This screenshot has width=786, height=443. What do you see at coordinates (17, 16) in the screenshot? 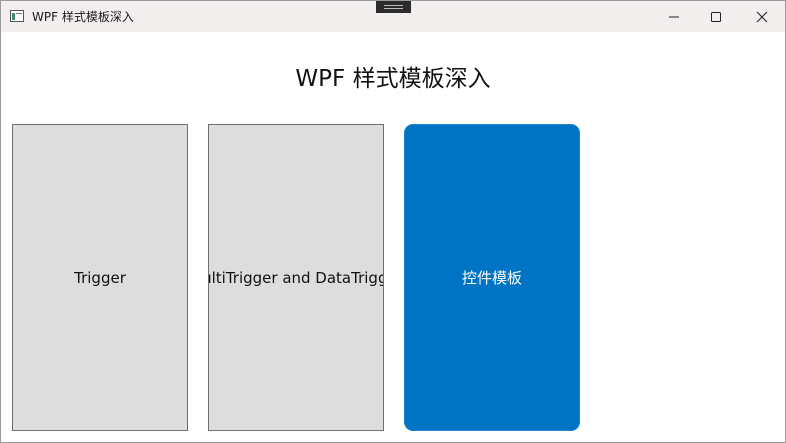
I see `app-icon` at bounding box center [17, 16].